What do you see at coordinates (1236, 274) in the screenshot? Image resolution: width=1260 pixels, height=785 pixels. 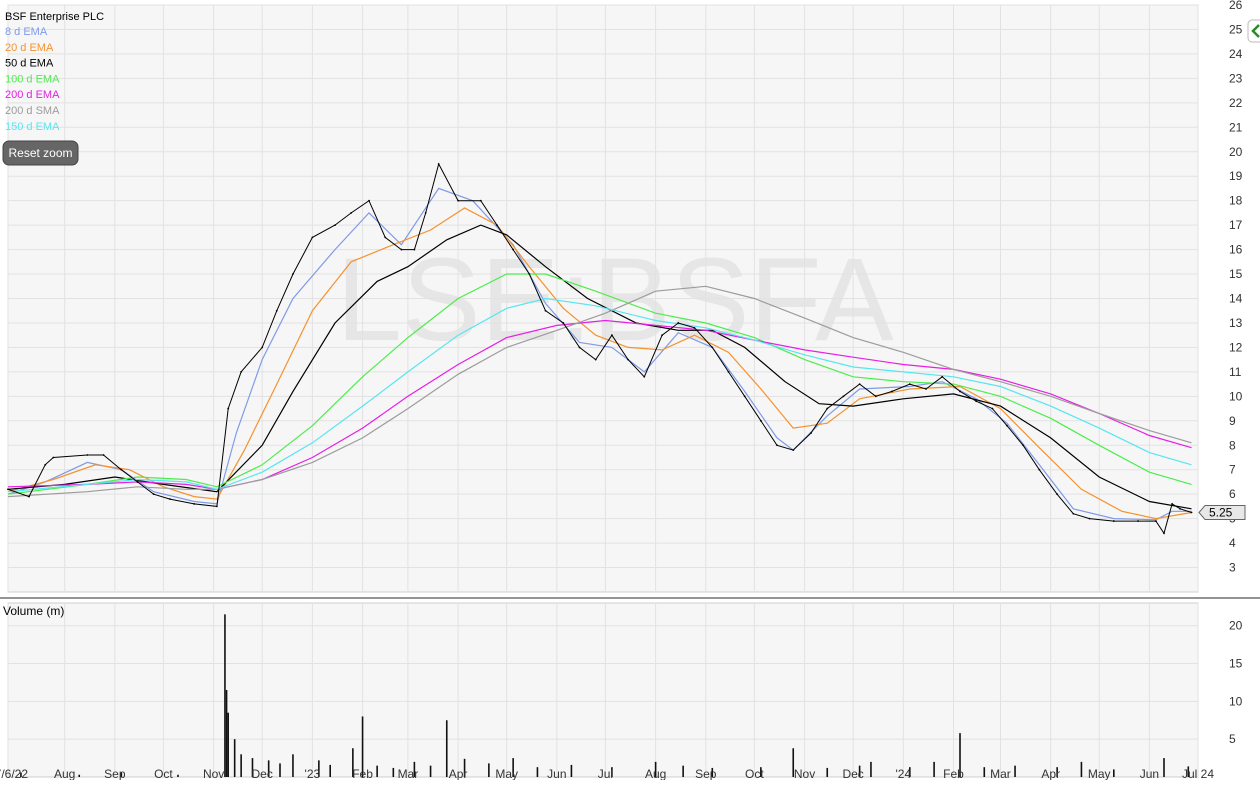 I see `price-tick-label: 15` at bounding box center [1236, 274].